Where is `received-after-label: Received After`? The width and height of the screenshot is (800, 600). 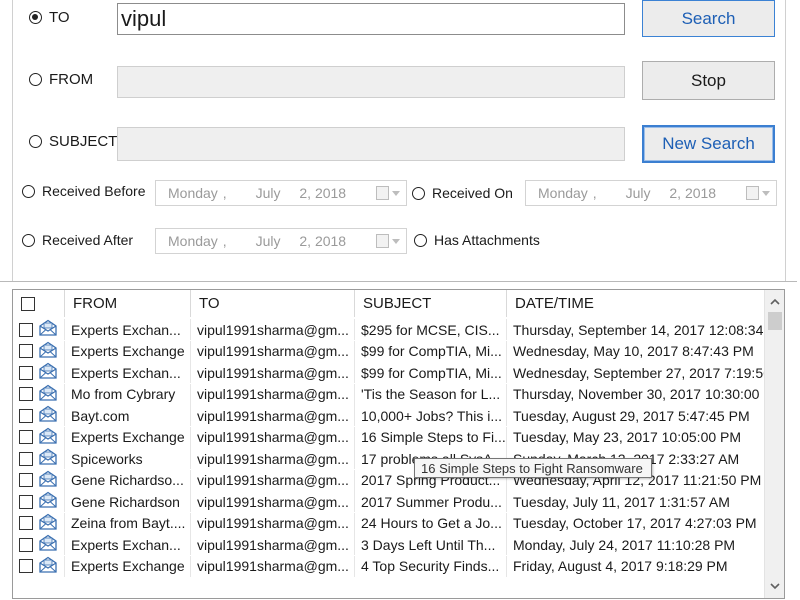
received-after-label: Received After is located at coordinates (88, 240).